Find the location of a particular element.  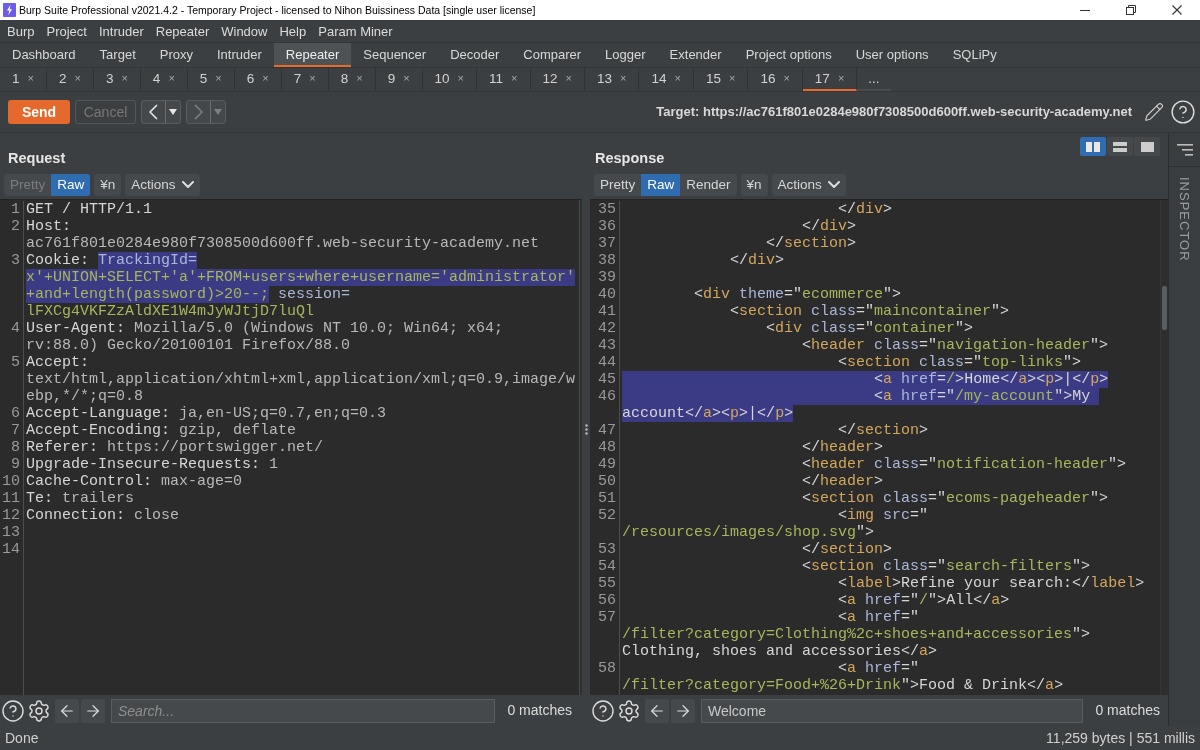

main-tab: Proxy is located at coordinates (176, 55).